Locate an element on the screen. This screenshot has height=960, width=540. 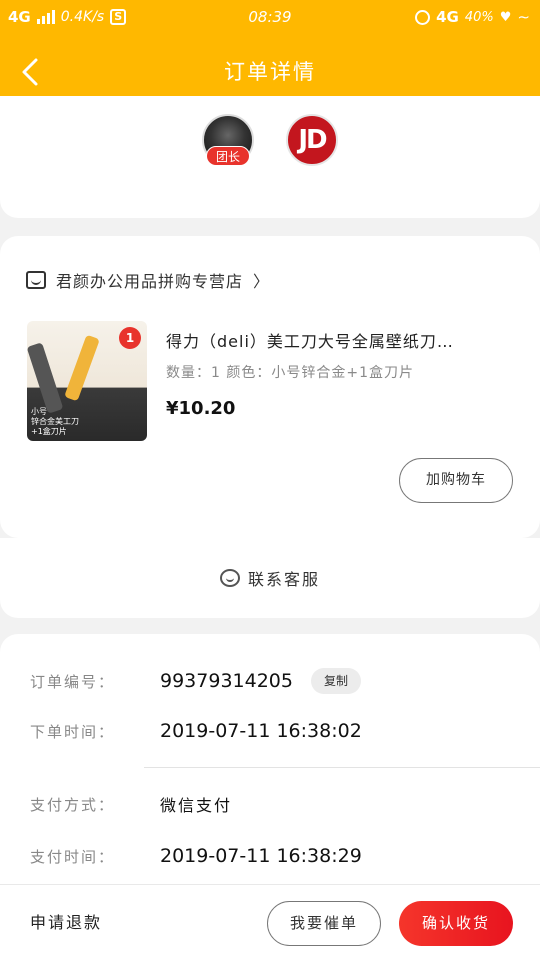
product-image: 1 小号 锌合金美工刀 +1盒刀片 is located at coordinates (87, 381).